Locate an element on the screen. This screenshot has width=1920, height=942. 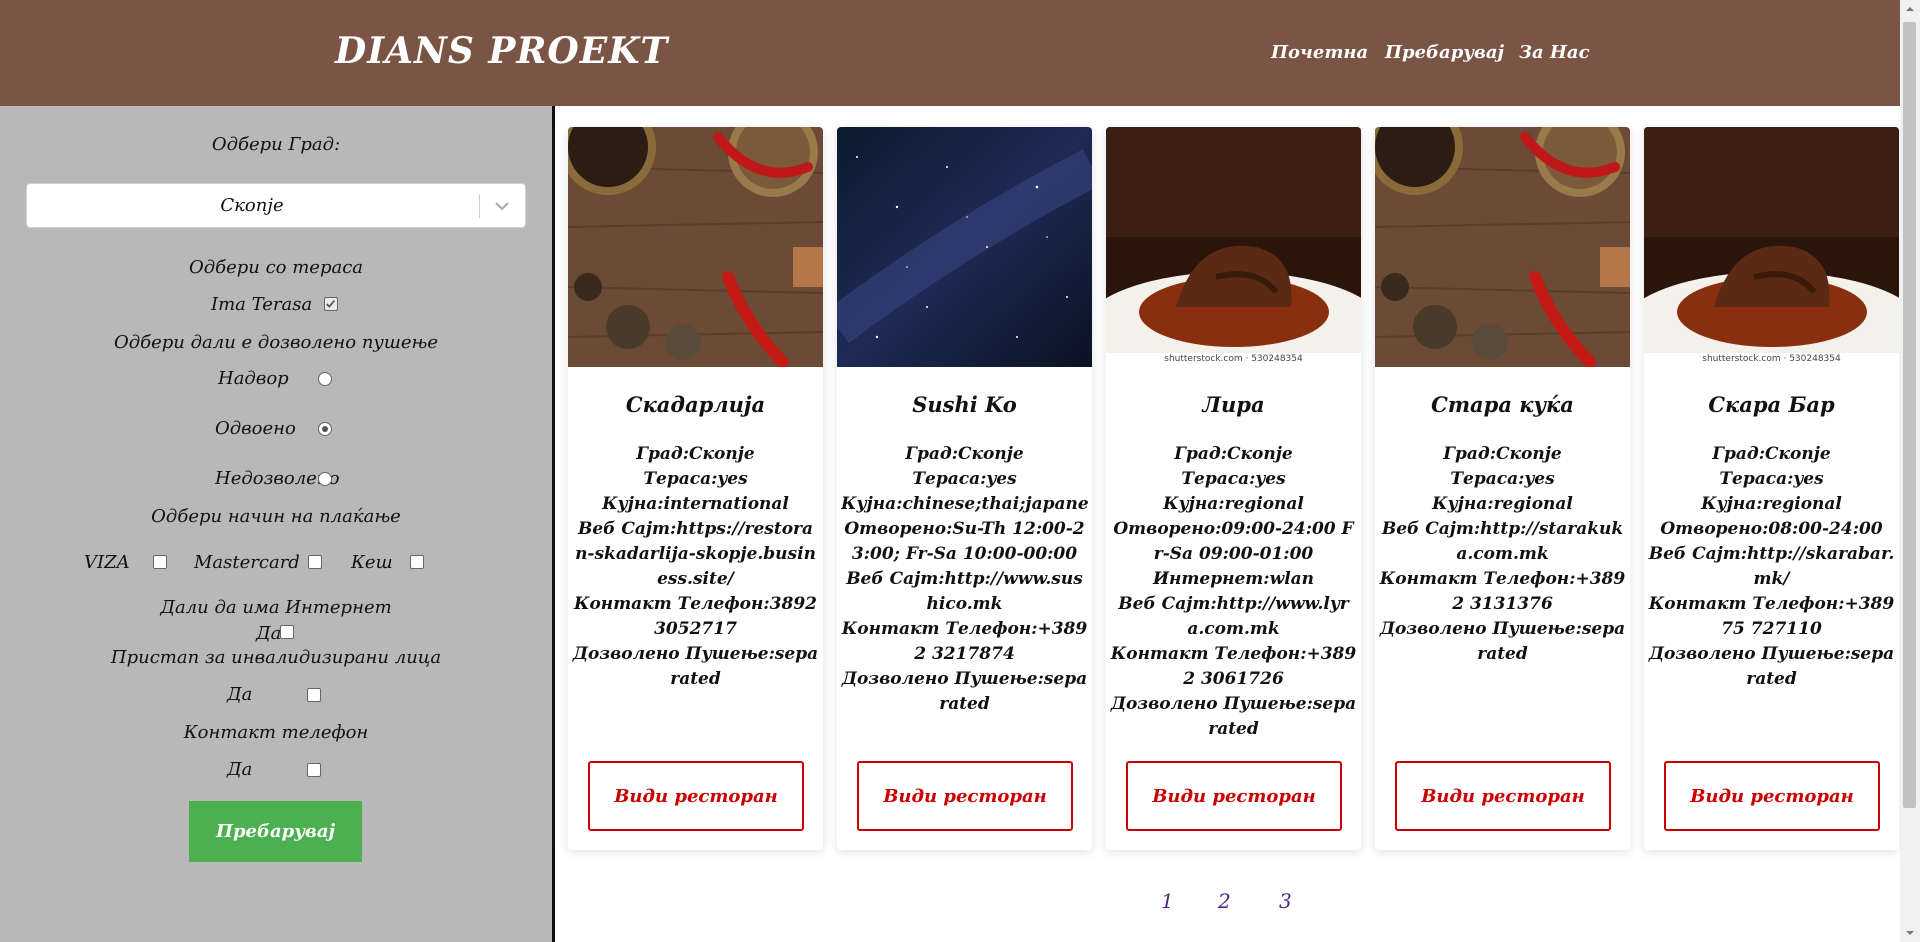
scroll-down-icon is located at coordinates (1910, 933).